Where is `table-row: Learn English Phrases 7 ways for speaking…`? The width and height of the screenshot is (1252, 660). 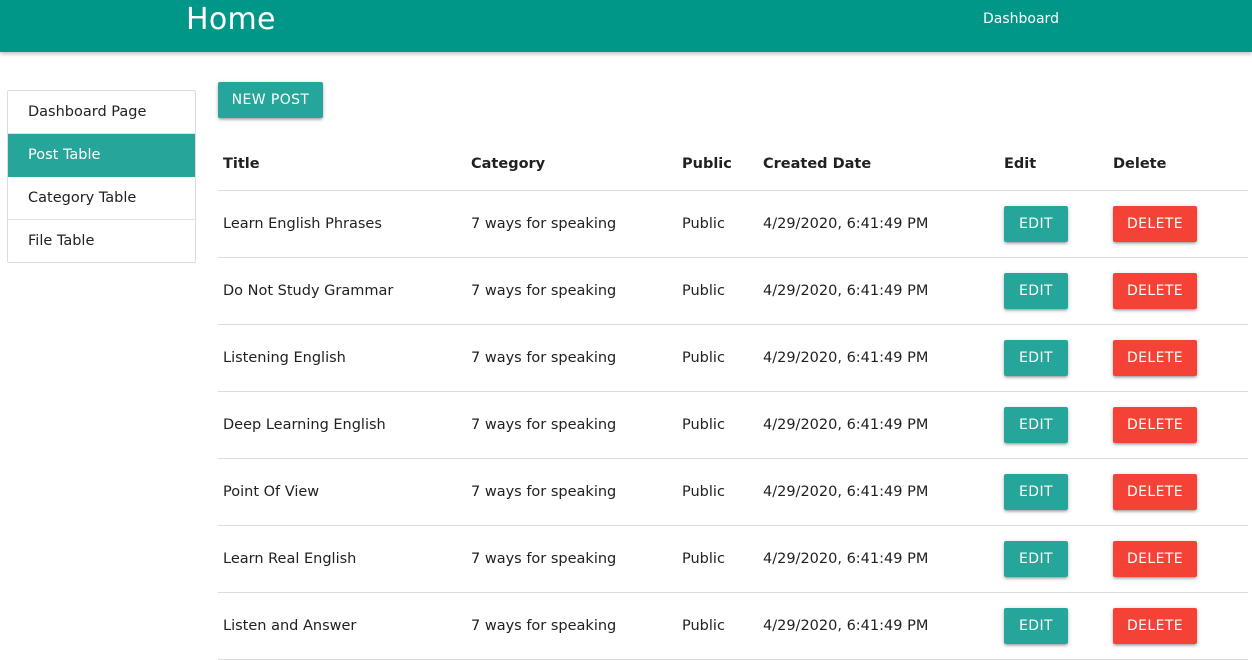 table-row: Learn English Phrases 7 ways for speaking… is located at coordinates (733, 224).